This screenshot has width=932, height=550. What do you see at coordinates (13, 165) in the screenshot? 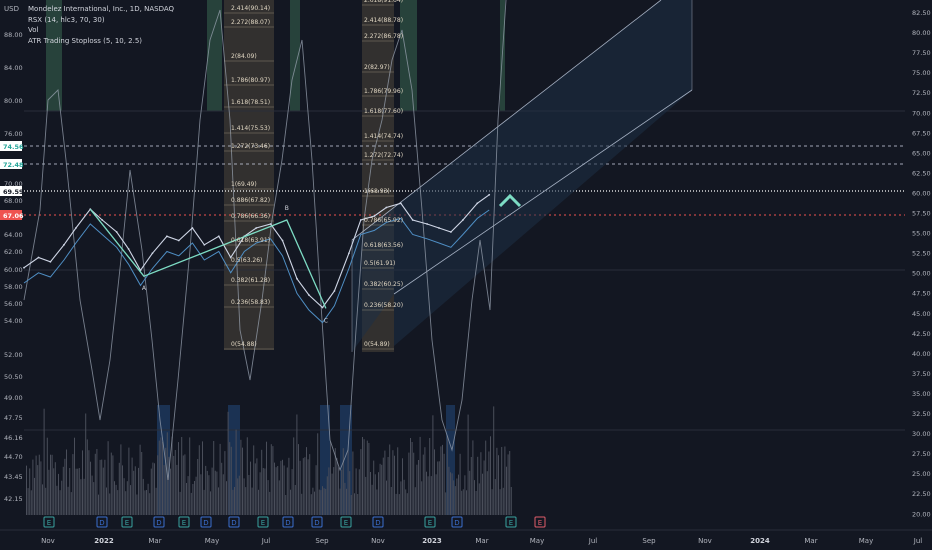
I see `price-label: 72.48` at bounding box center [13, 165].